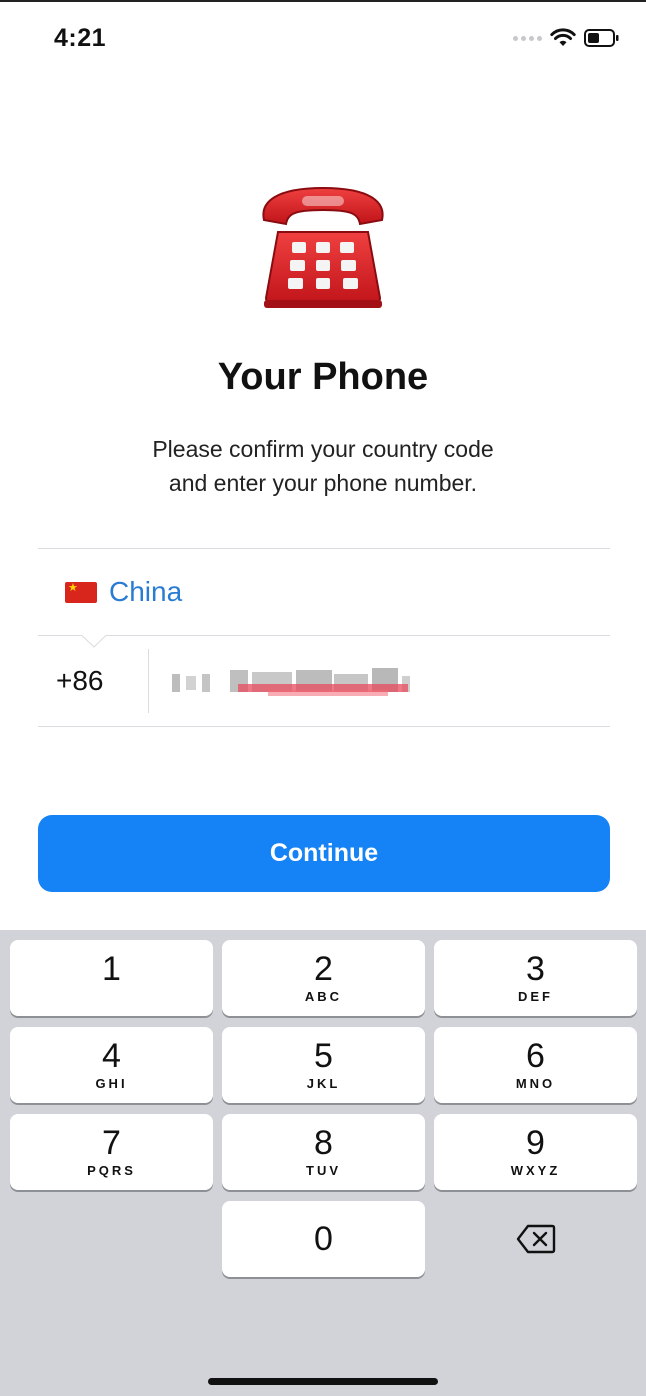  Describe the element at coordinates (602, 38) in the screenshot. I see `battery-icon` at that location.